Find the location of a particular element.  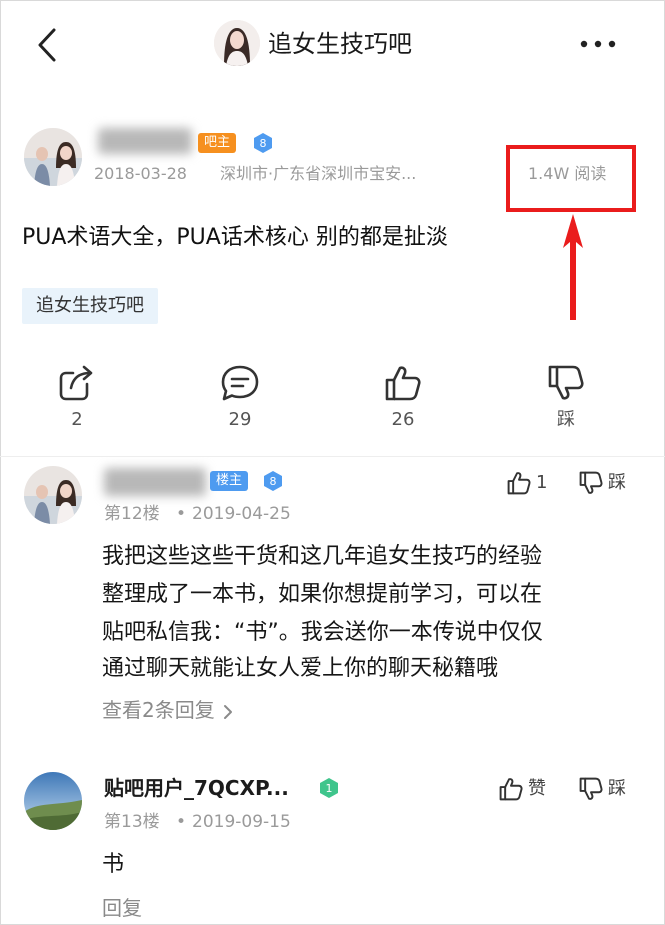

author-avatar is located at coordinates (53, 157).